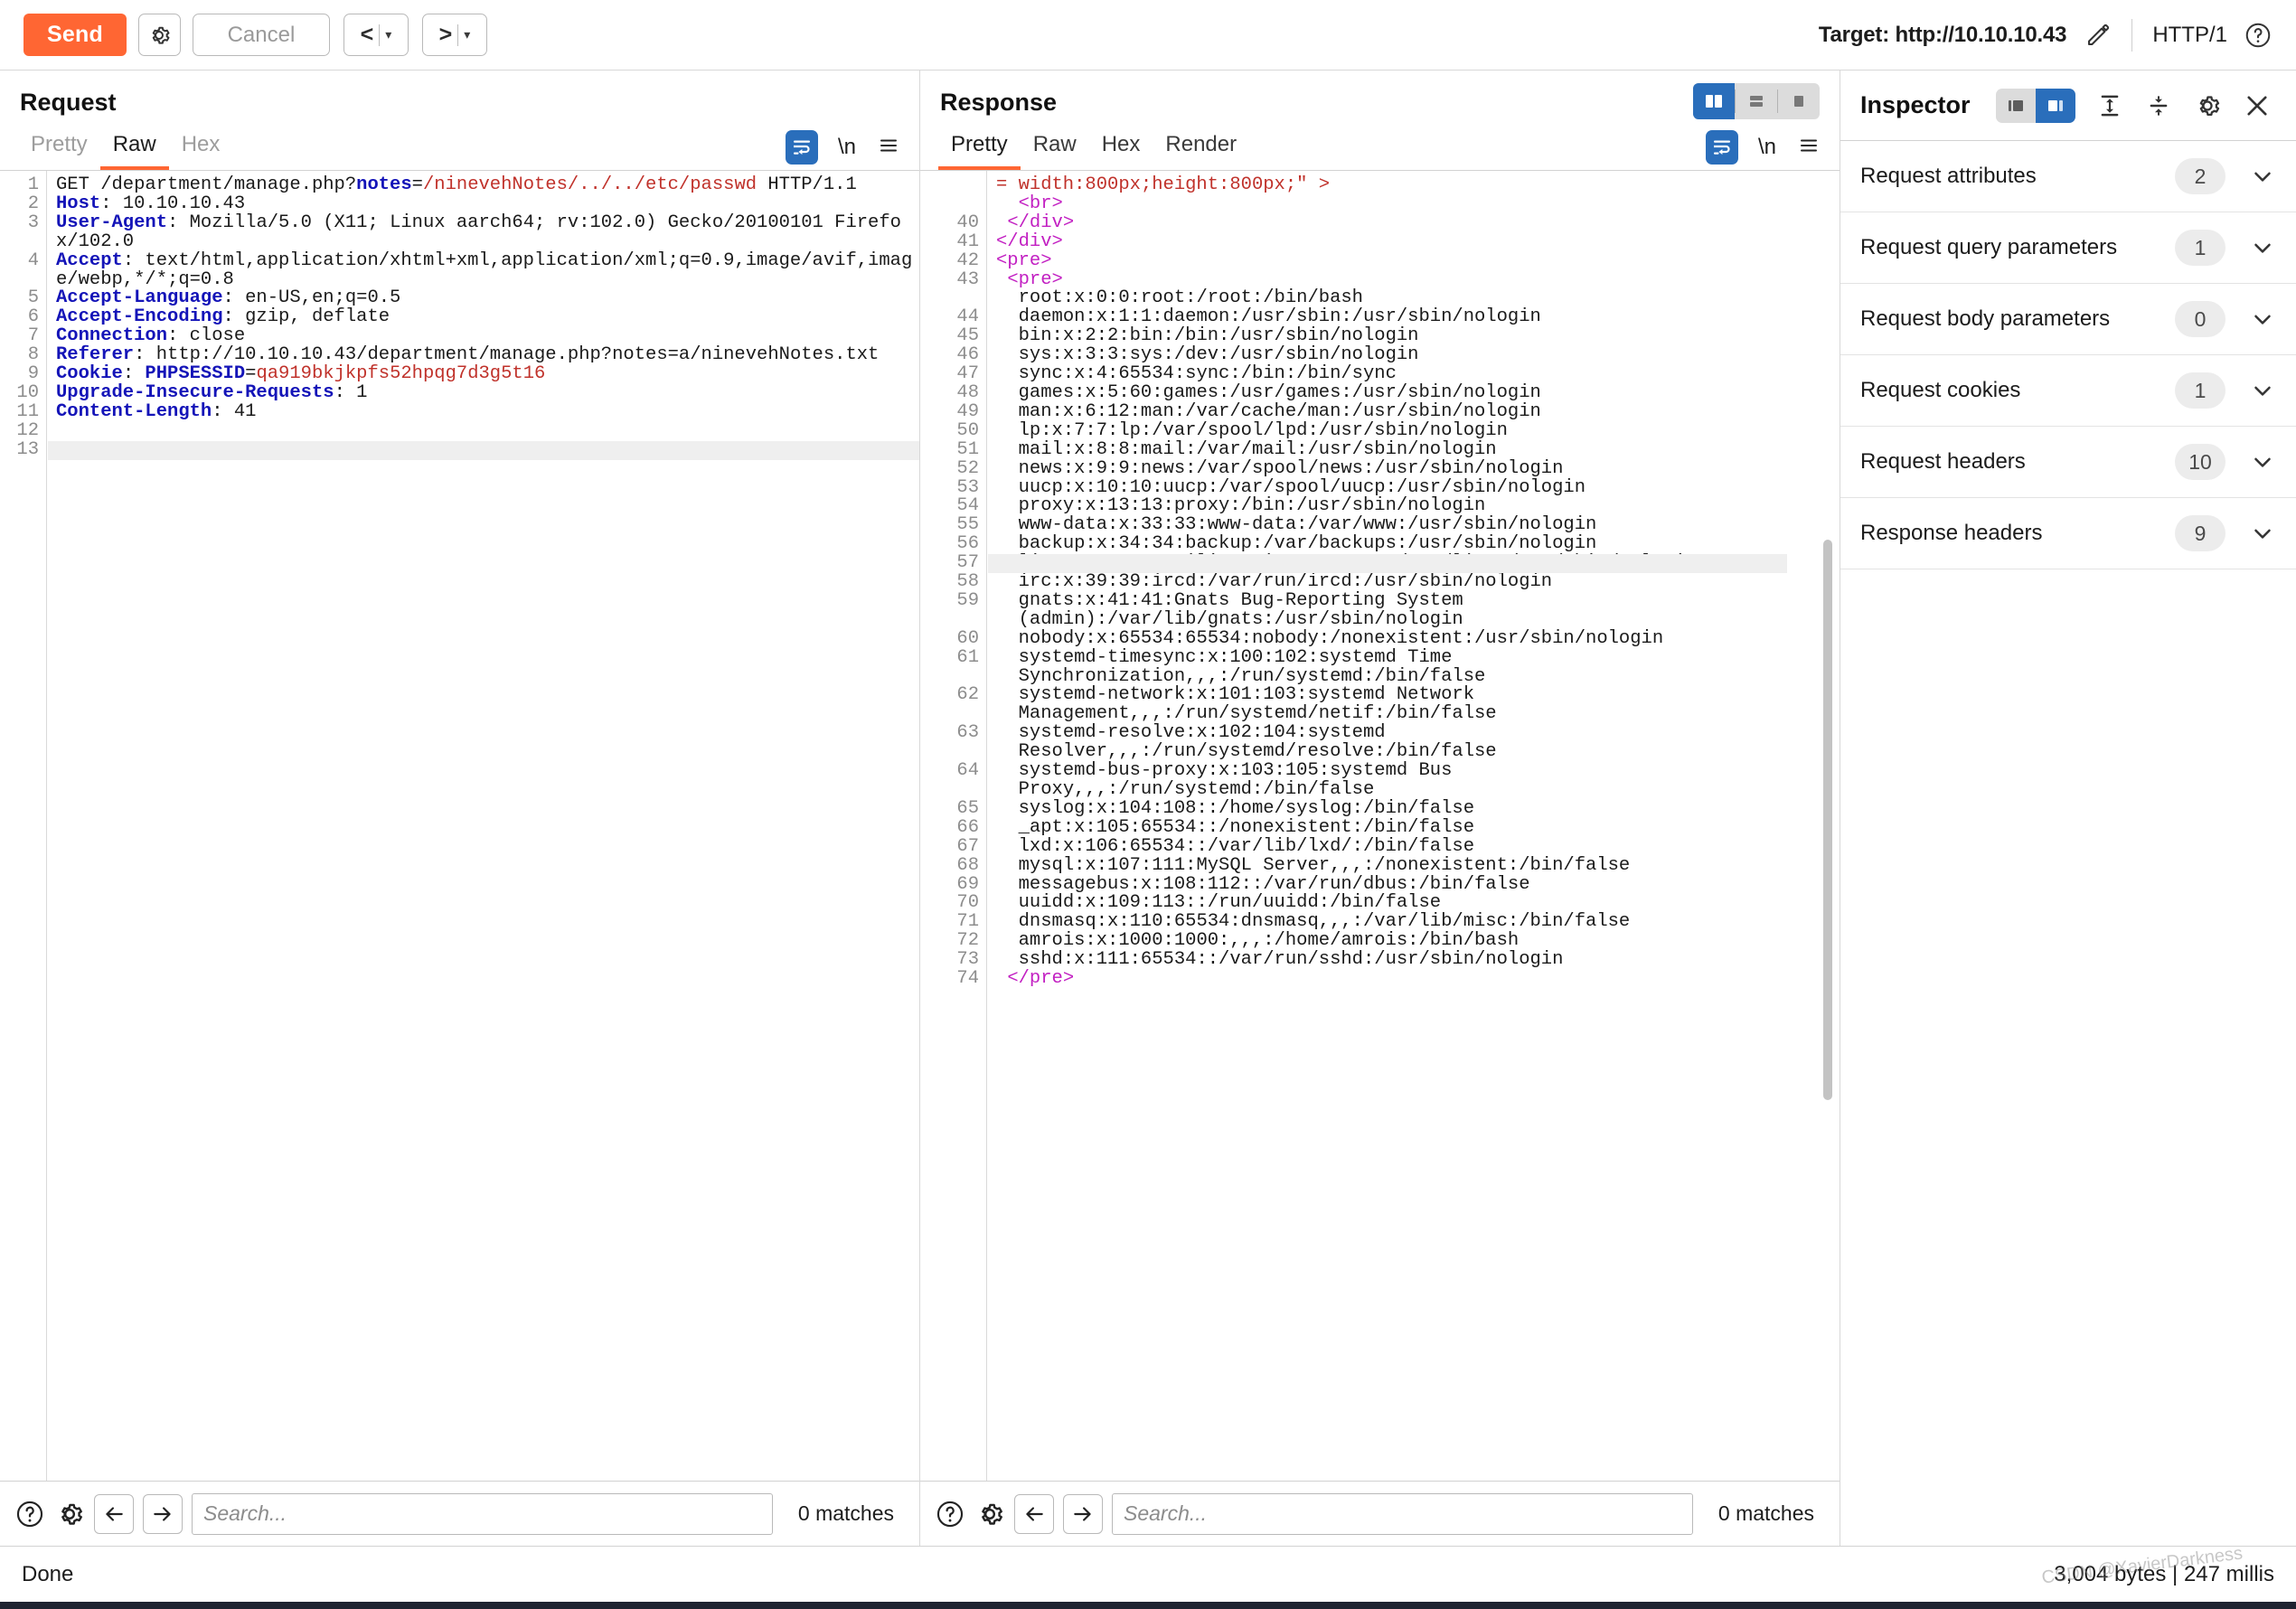 The width and height of the screenshot is (2296, 1609). Describe the element at coordinates (979, 148) in the screenshot. I see `tab-response-pretty: Pretty` at that location.